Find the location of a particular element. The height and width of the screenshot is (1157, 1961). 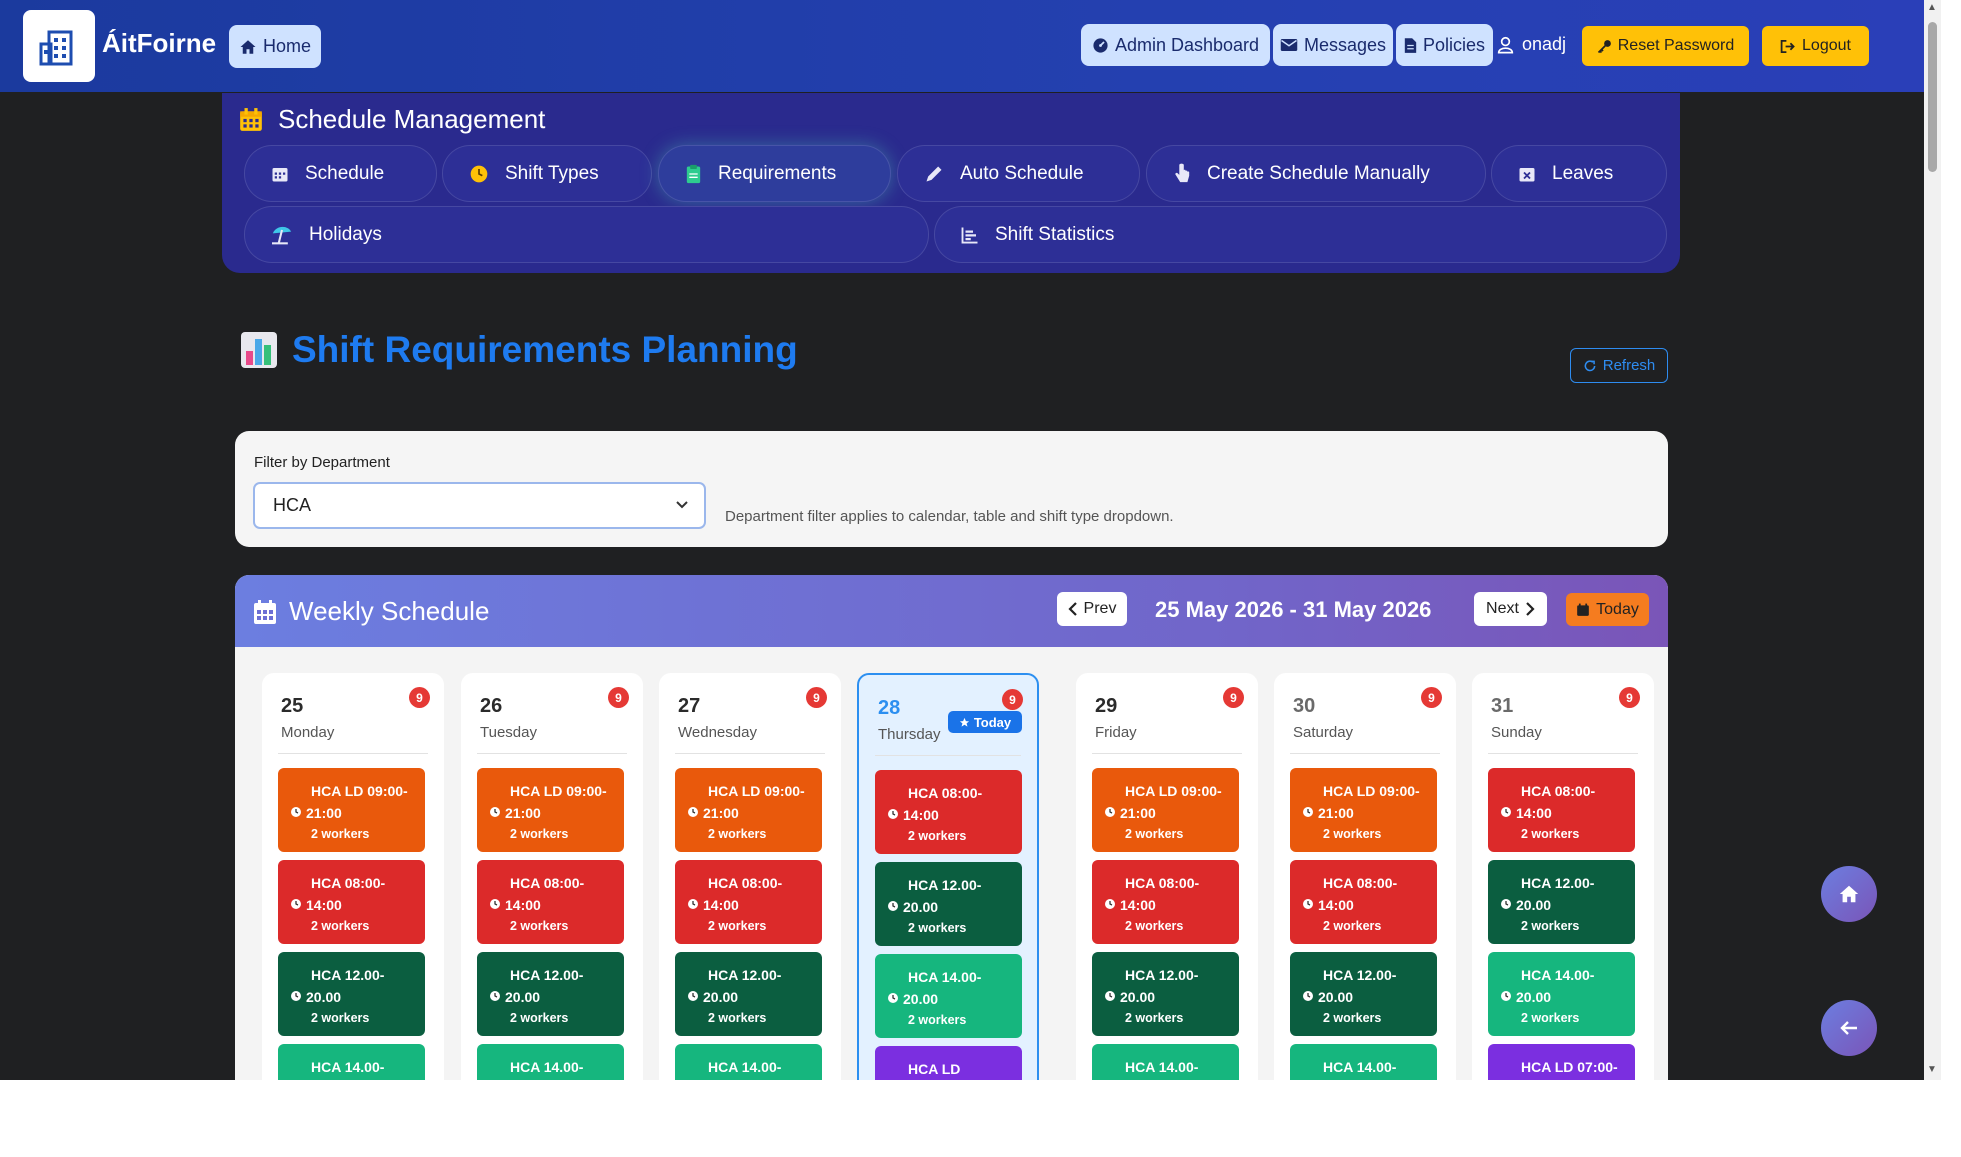

tab-create-manually-label: Create Schedule Manually is located at coordinates (1318, 173).